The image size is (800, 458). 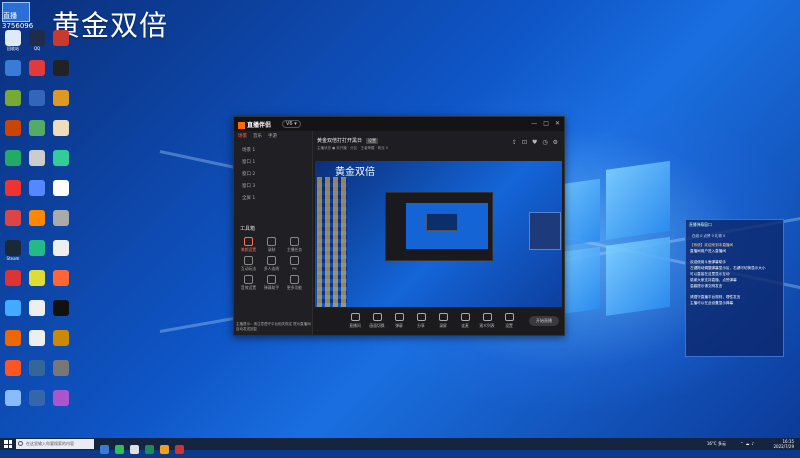 I want to click on left-tab: 场景, so click(x=242, y=136).